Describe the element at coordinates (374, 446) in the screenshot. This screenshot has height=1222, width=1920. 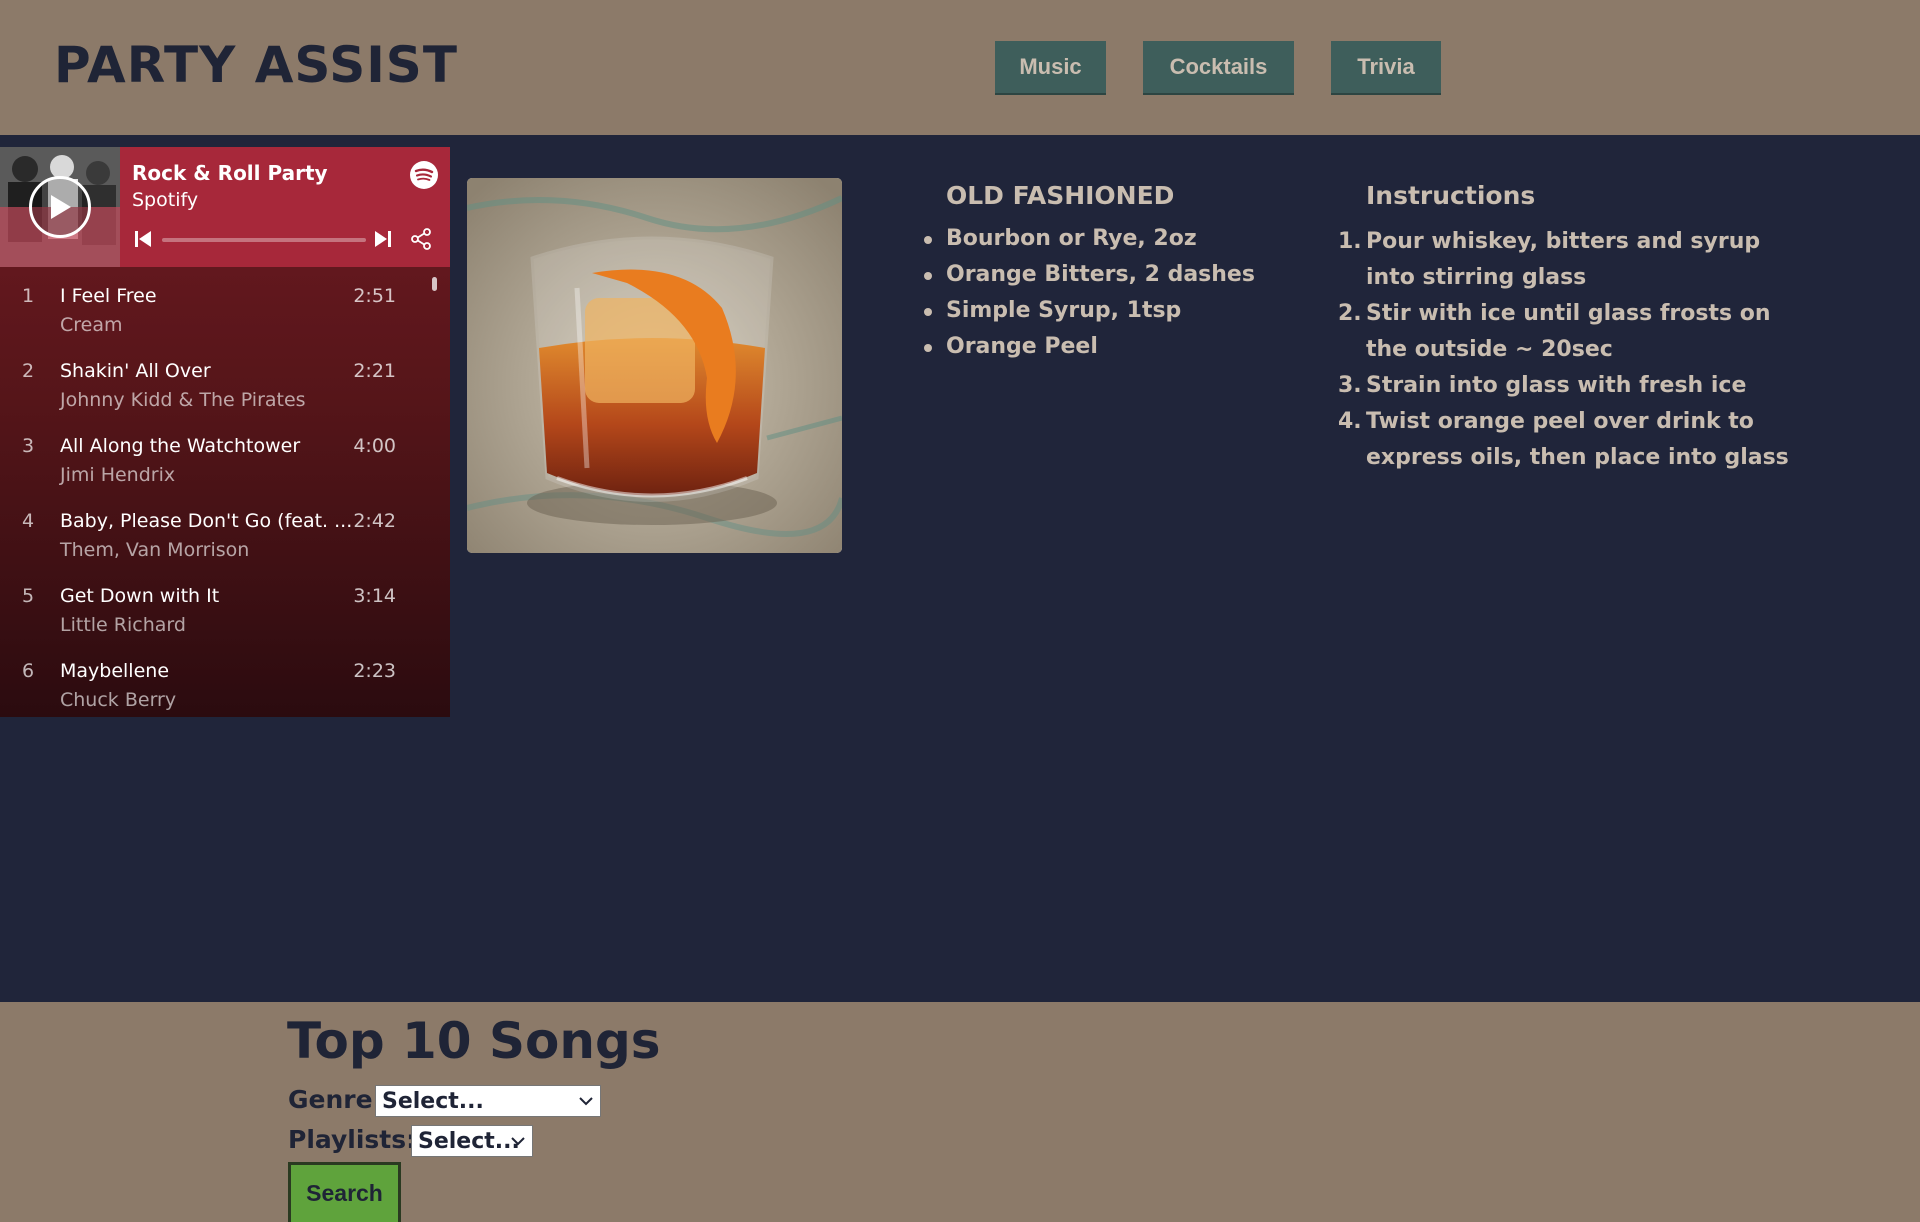
I see `track-duration: 4:00` at that location.